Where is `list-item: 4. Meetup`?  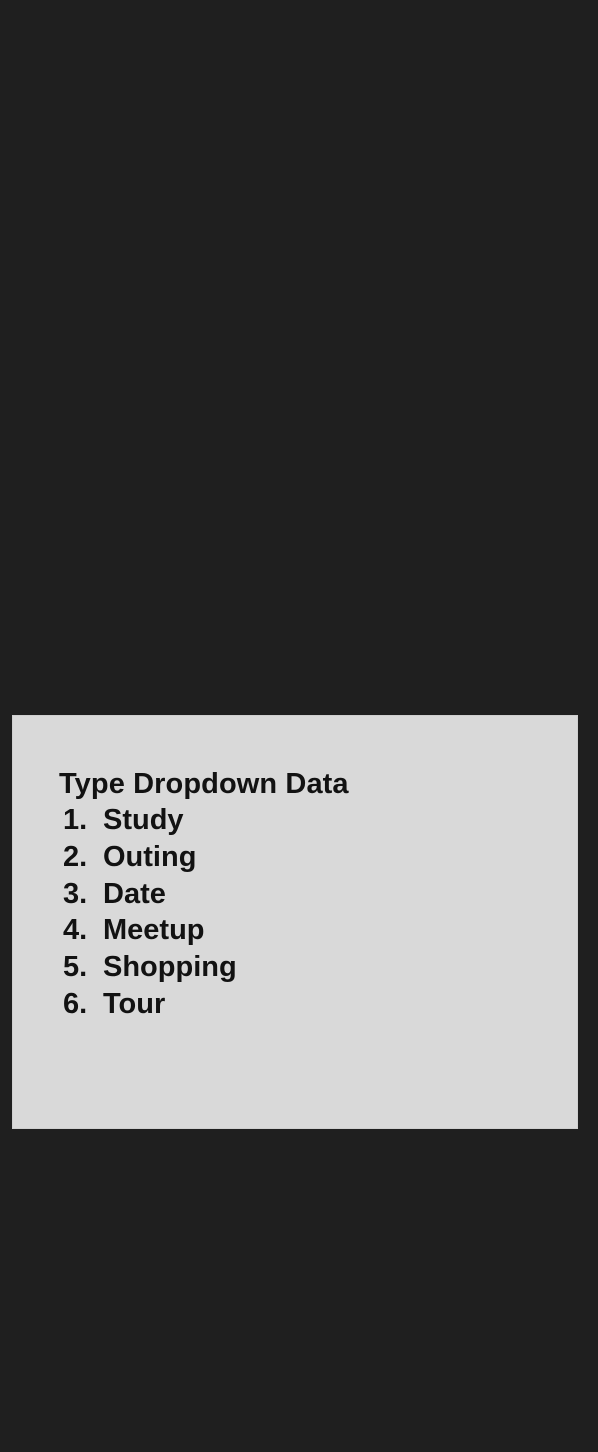 list-item: 4. Meetup is located at coordinates (150, 930).